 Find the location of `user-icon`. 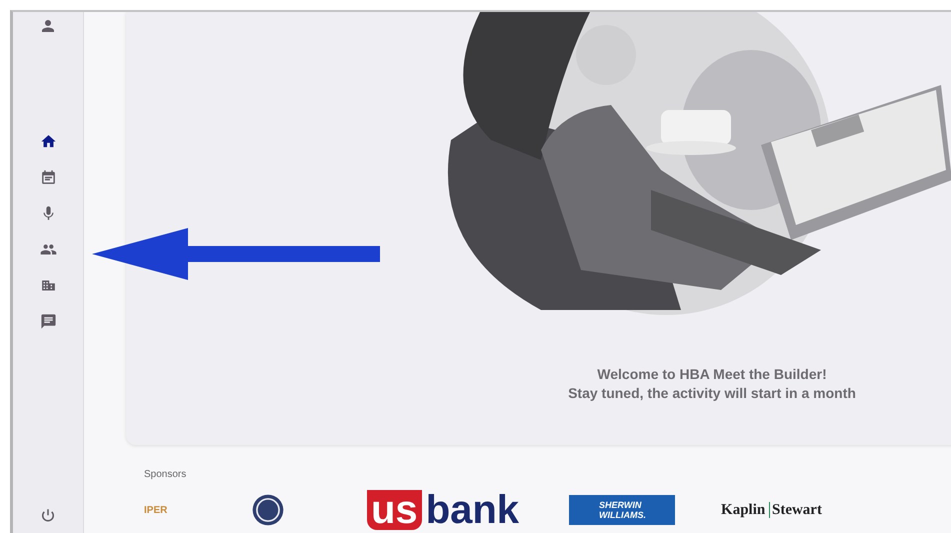

user-icon is located at coordinates (48, 26).